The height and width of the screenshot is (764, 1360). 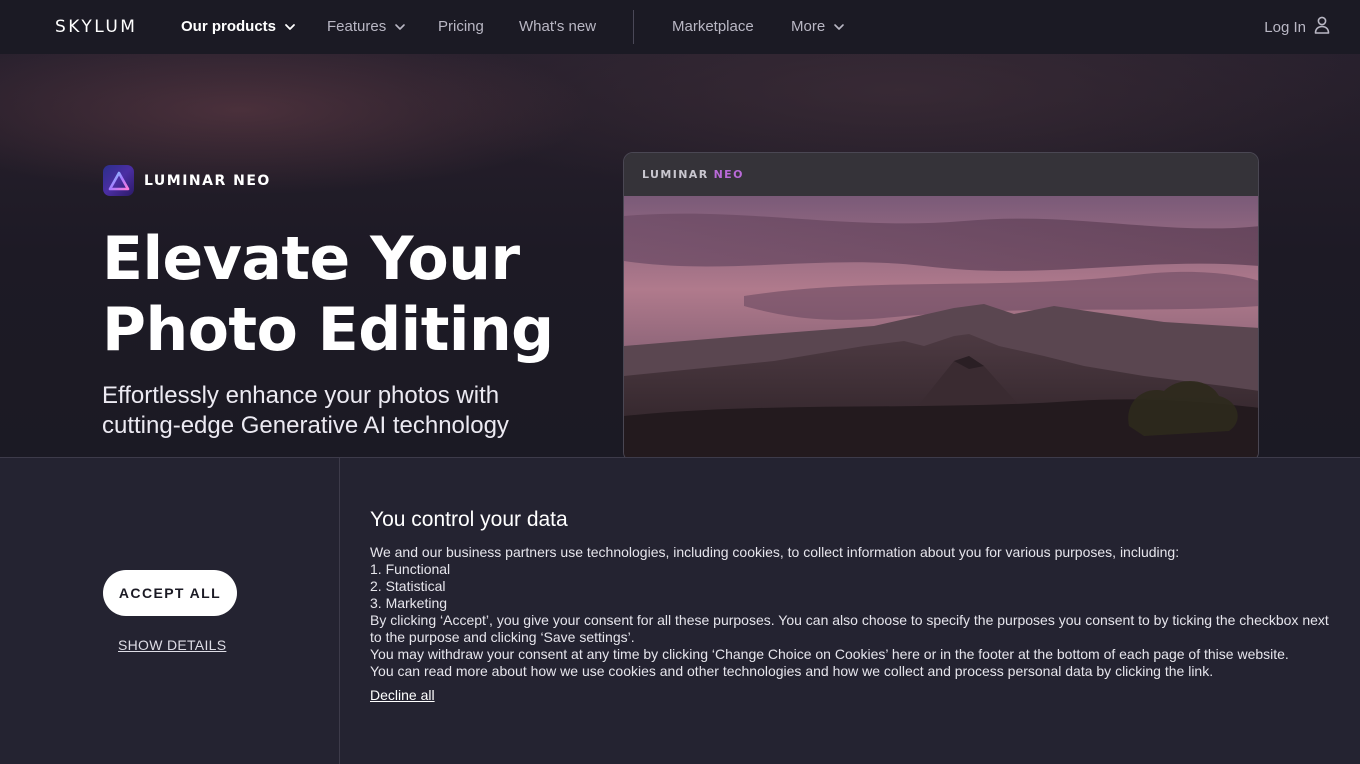 What do you see at coordinates (1322, 27) in the screenshot?
I see `user-icon` at bounding box center [1322, 27].